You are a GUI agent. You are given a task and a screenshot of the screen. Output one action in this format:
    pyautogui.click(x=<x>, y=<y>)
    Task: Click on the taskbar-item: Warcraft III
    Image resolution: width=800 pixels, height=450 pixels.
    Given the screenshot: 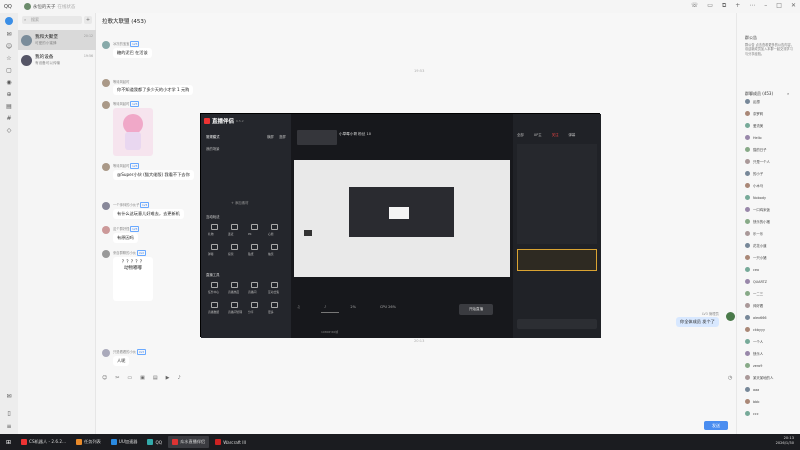 What is the action you would take?
    pyautogui.click(x=230, y=442)
    